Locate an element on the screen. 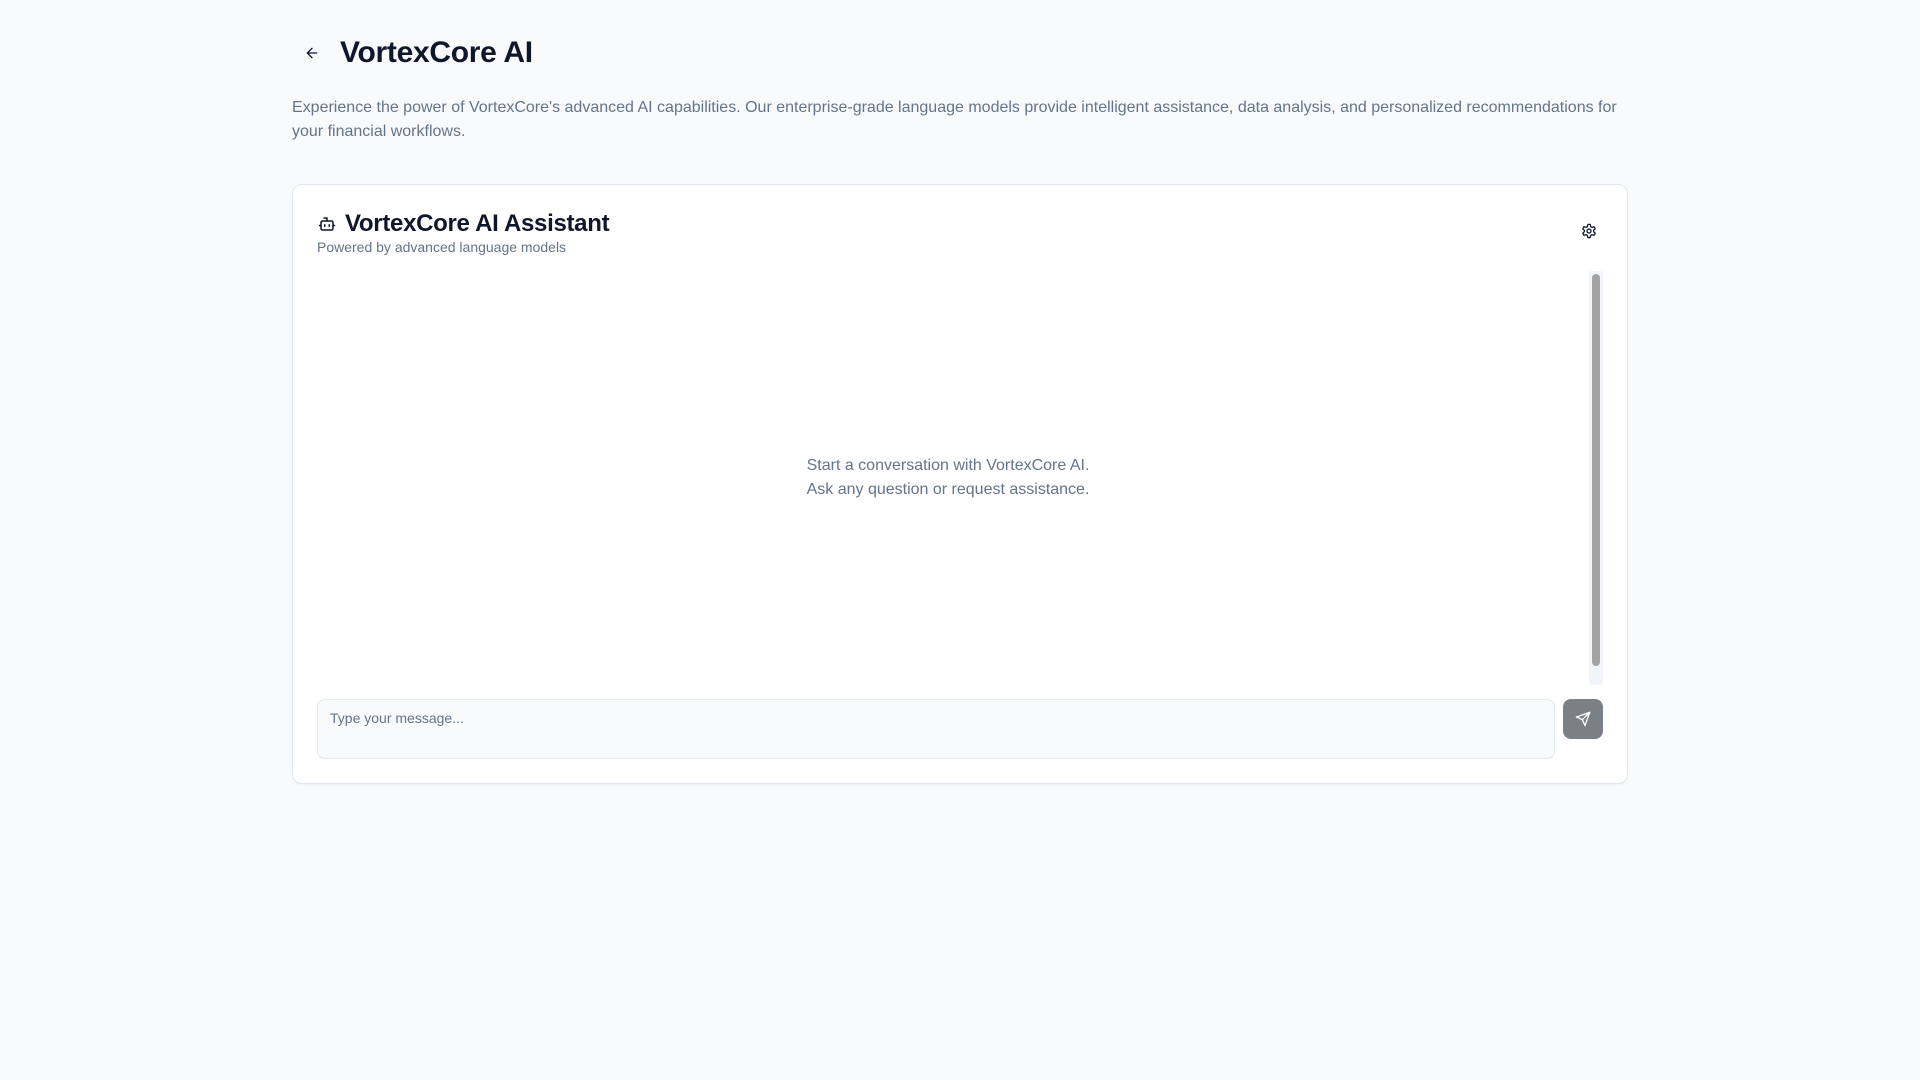  send-icon is located at coordinates (1583, 719).